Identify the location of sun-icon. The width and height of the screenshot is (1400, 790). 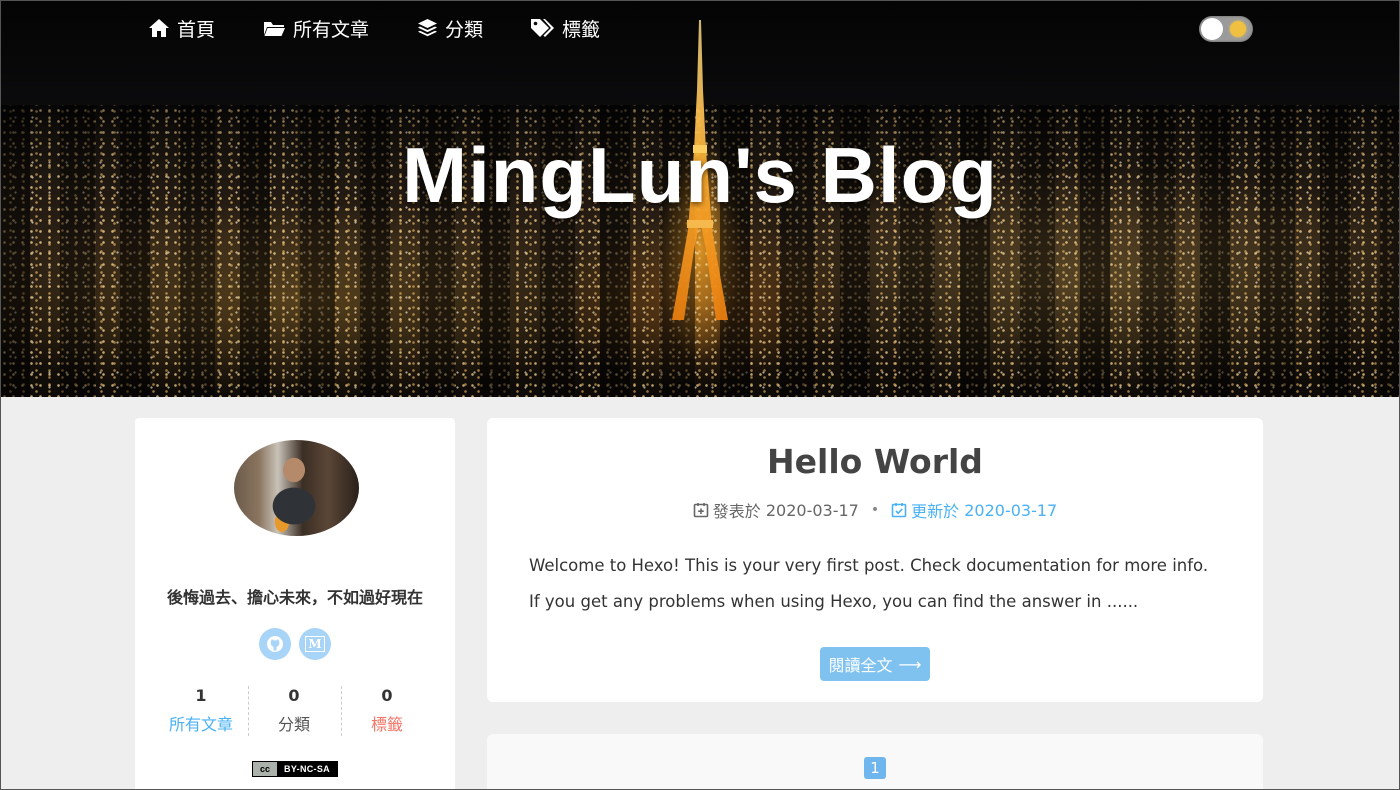
(1238, 29).